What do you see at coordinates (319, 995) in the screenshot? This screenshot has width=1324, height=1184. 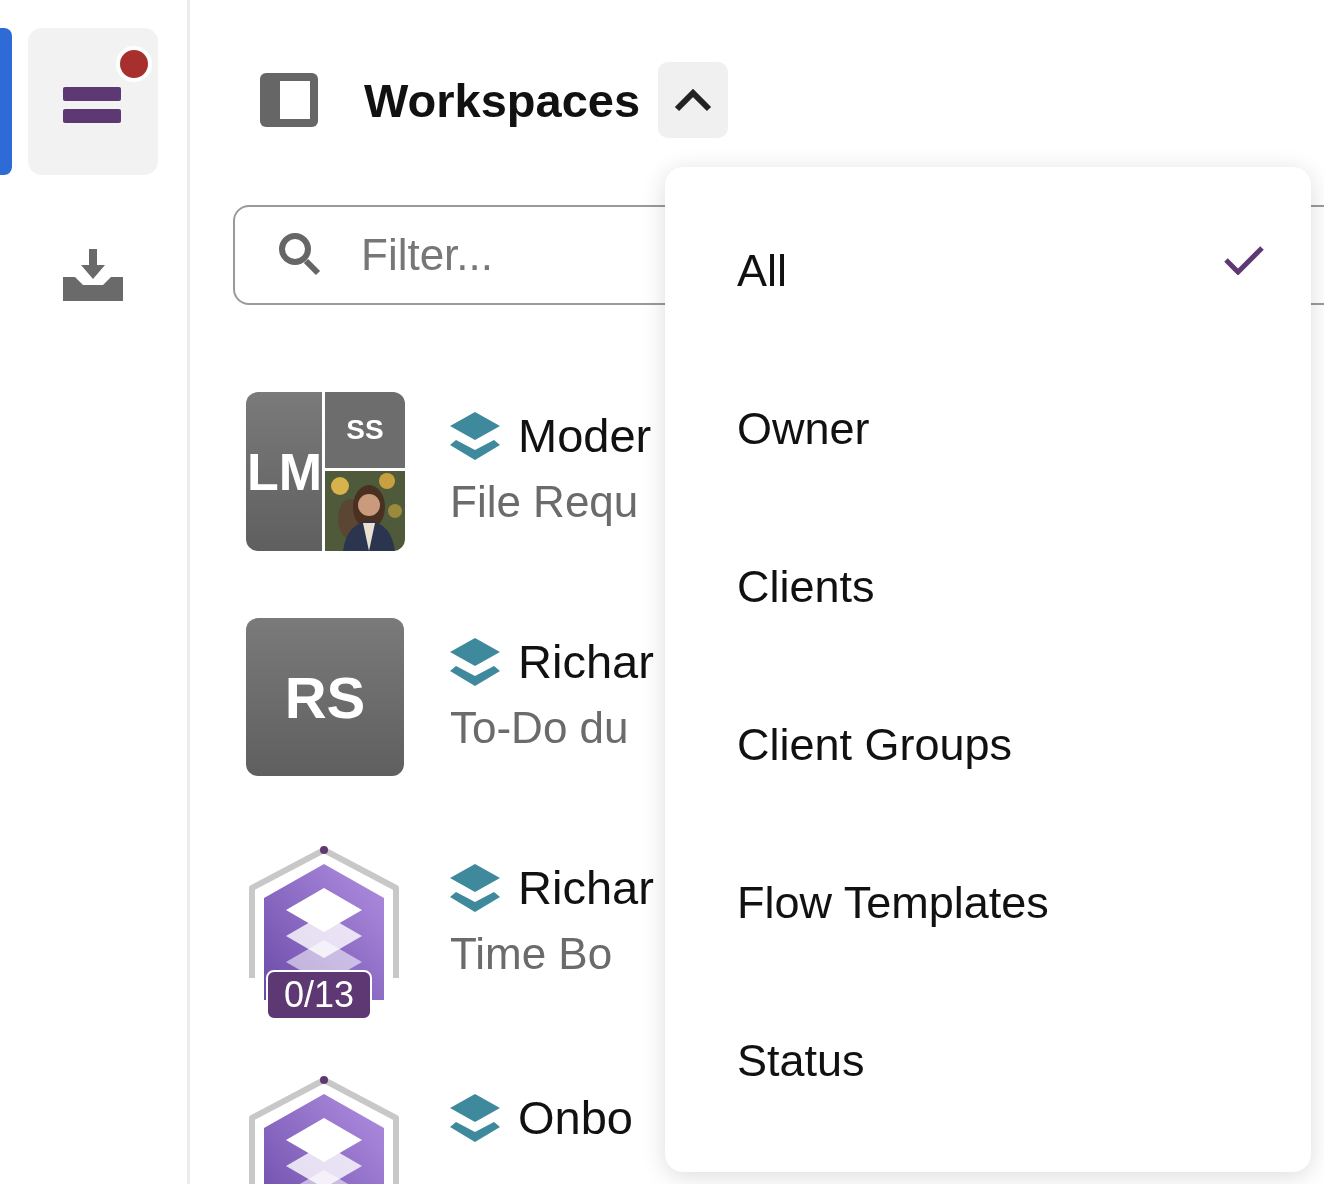 I see `progress-badge: 0/13` at bounding box center [319, 995].